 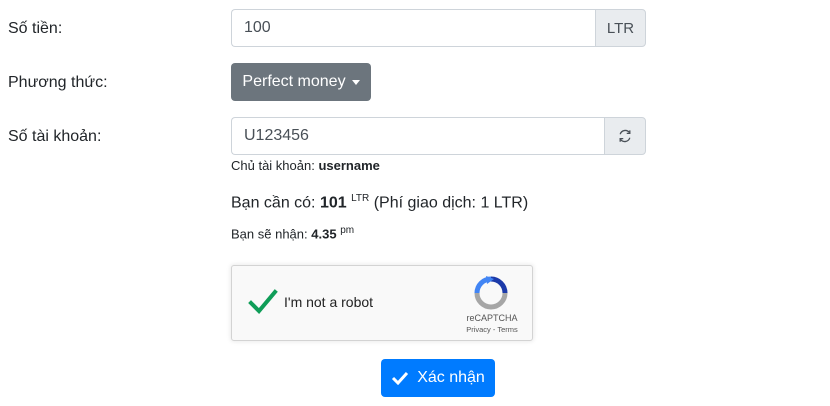 What do you see at coordinates (491, 293) in the screenshot?
I see `recaptcha-logo-icon` at bounding box center [491, 293].